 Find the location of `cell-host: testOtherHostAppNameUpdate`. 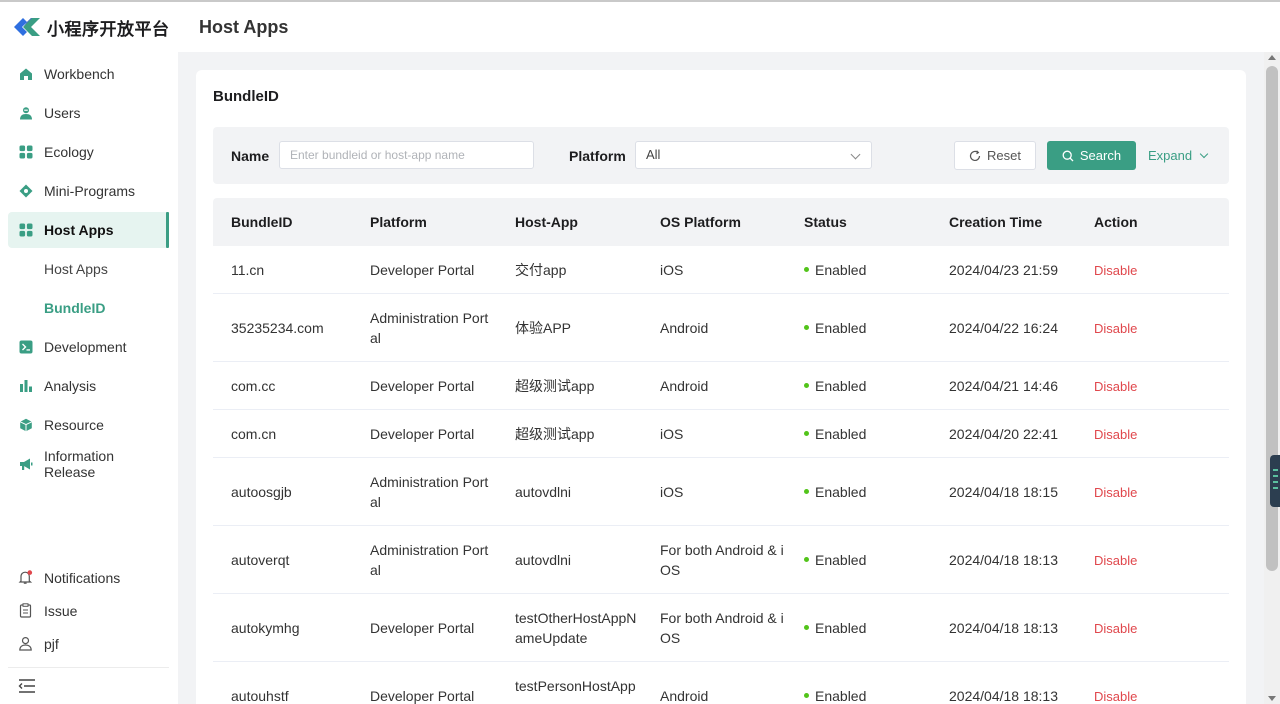

cell-host: testOtherHostAppNameUpdate is located at coordinates (576, 628).